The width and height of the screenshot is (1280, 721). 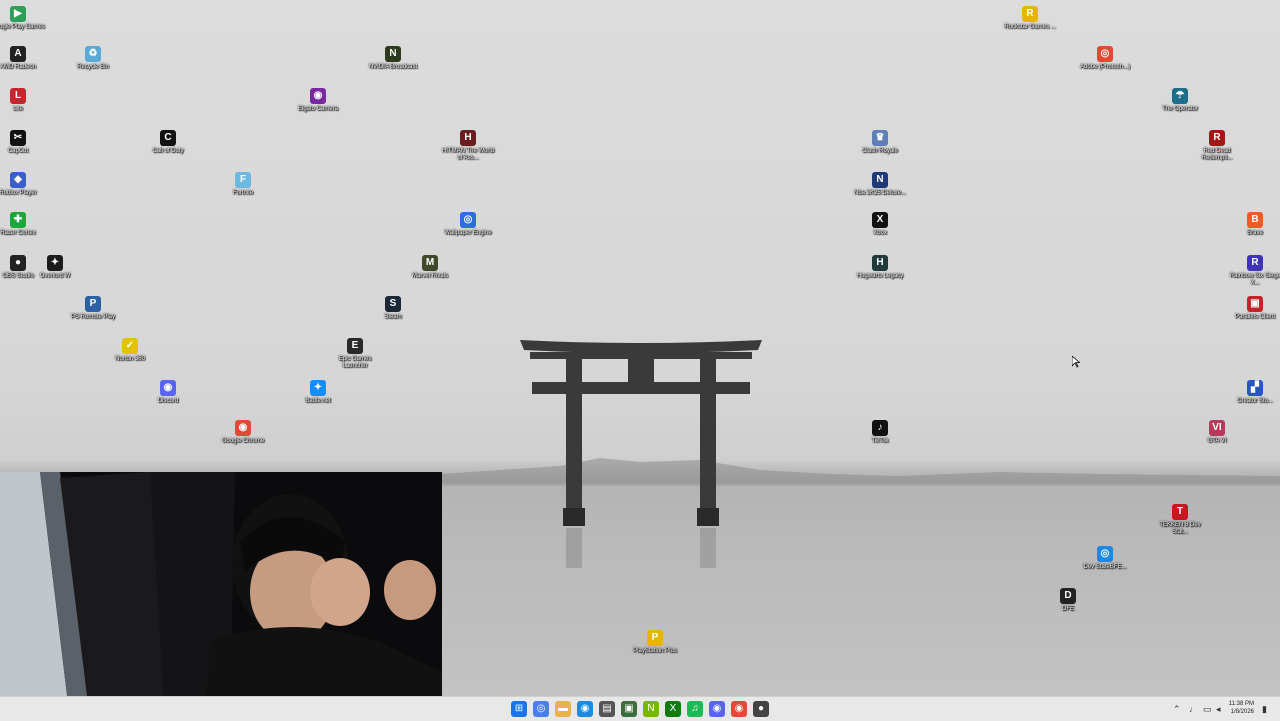 I want to click on creator-studio-icon: ▞, so click(x=1255, y=388).